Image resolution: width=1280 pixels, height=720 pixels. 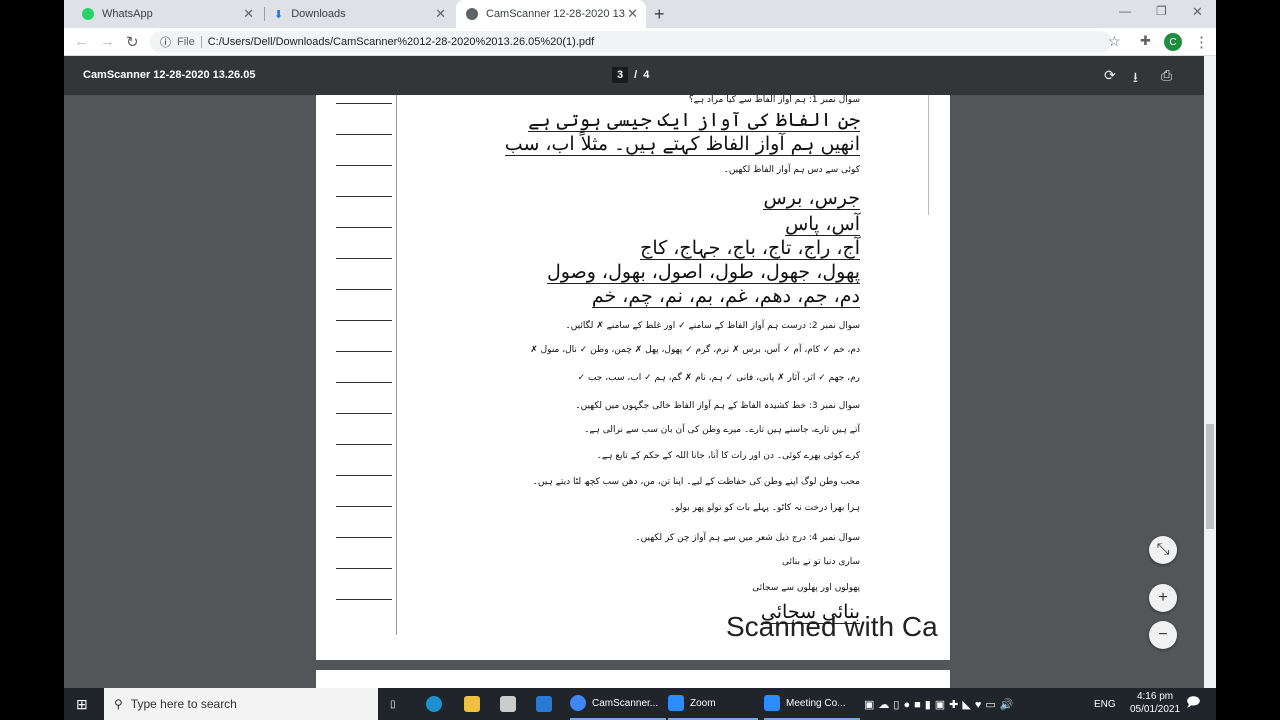 I want to click on close-window-button: ✕, so click(x=1197, y=12).